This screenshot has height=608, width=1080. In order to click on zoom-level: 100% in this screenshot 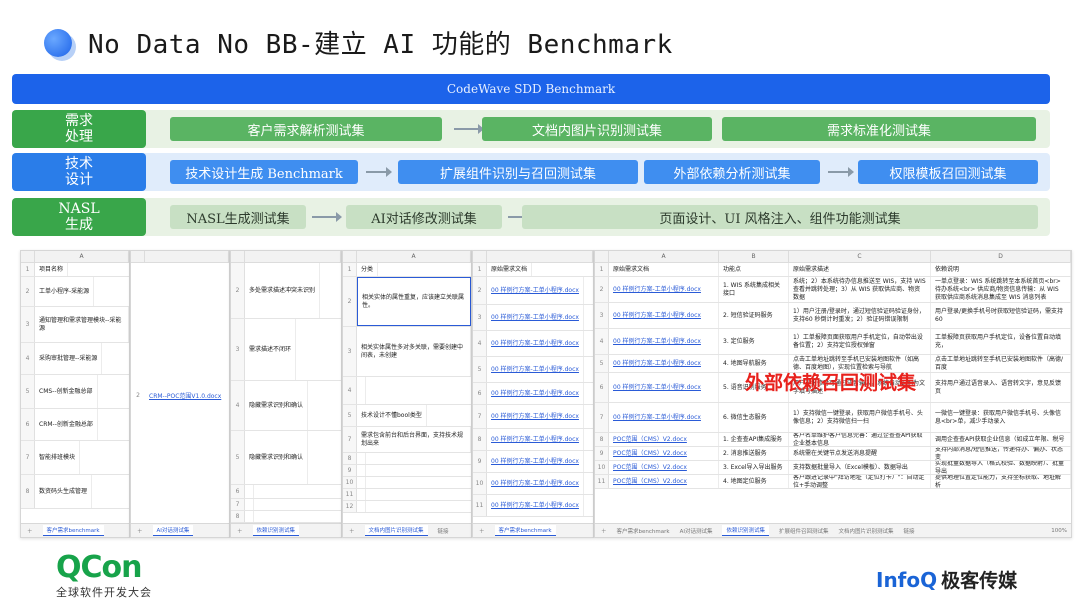, I will do `click(1061, 531)`.